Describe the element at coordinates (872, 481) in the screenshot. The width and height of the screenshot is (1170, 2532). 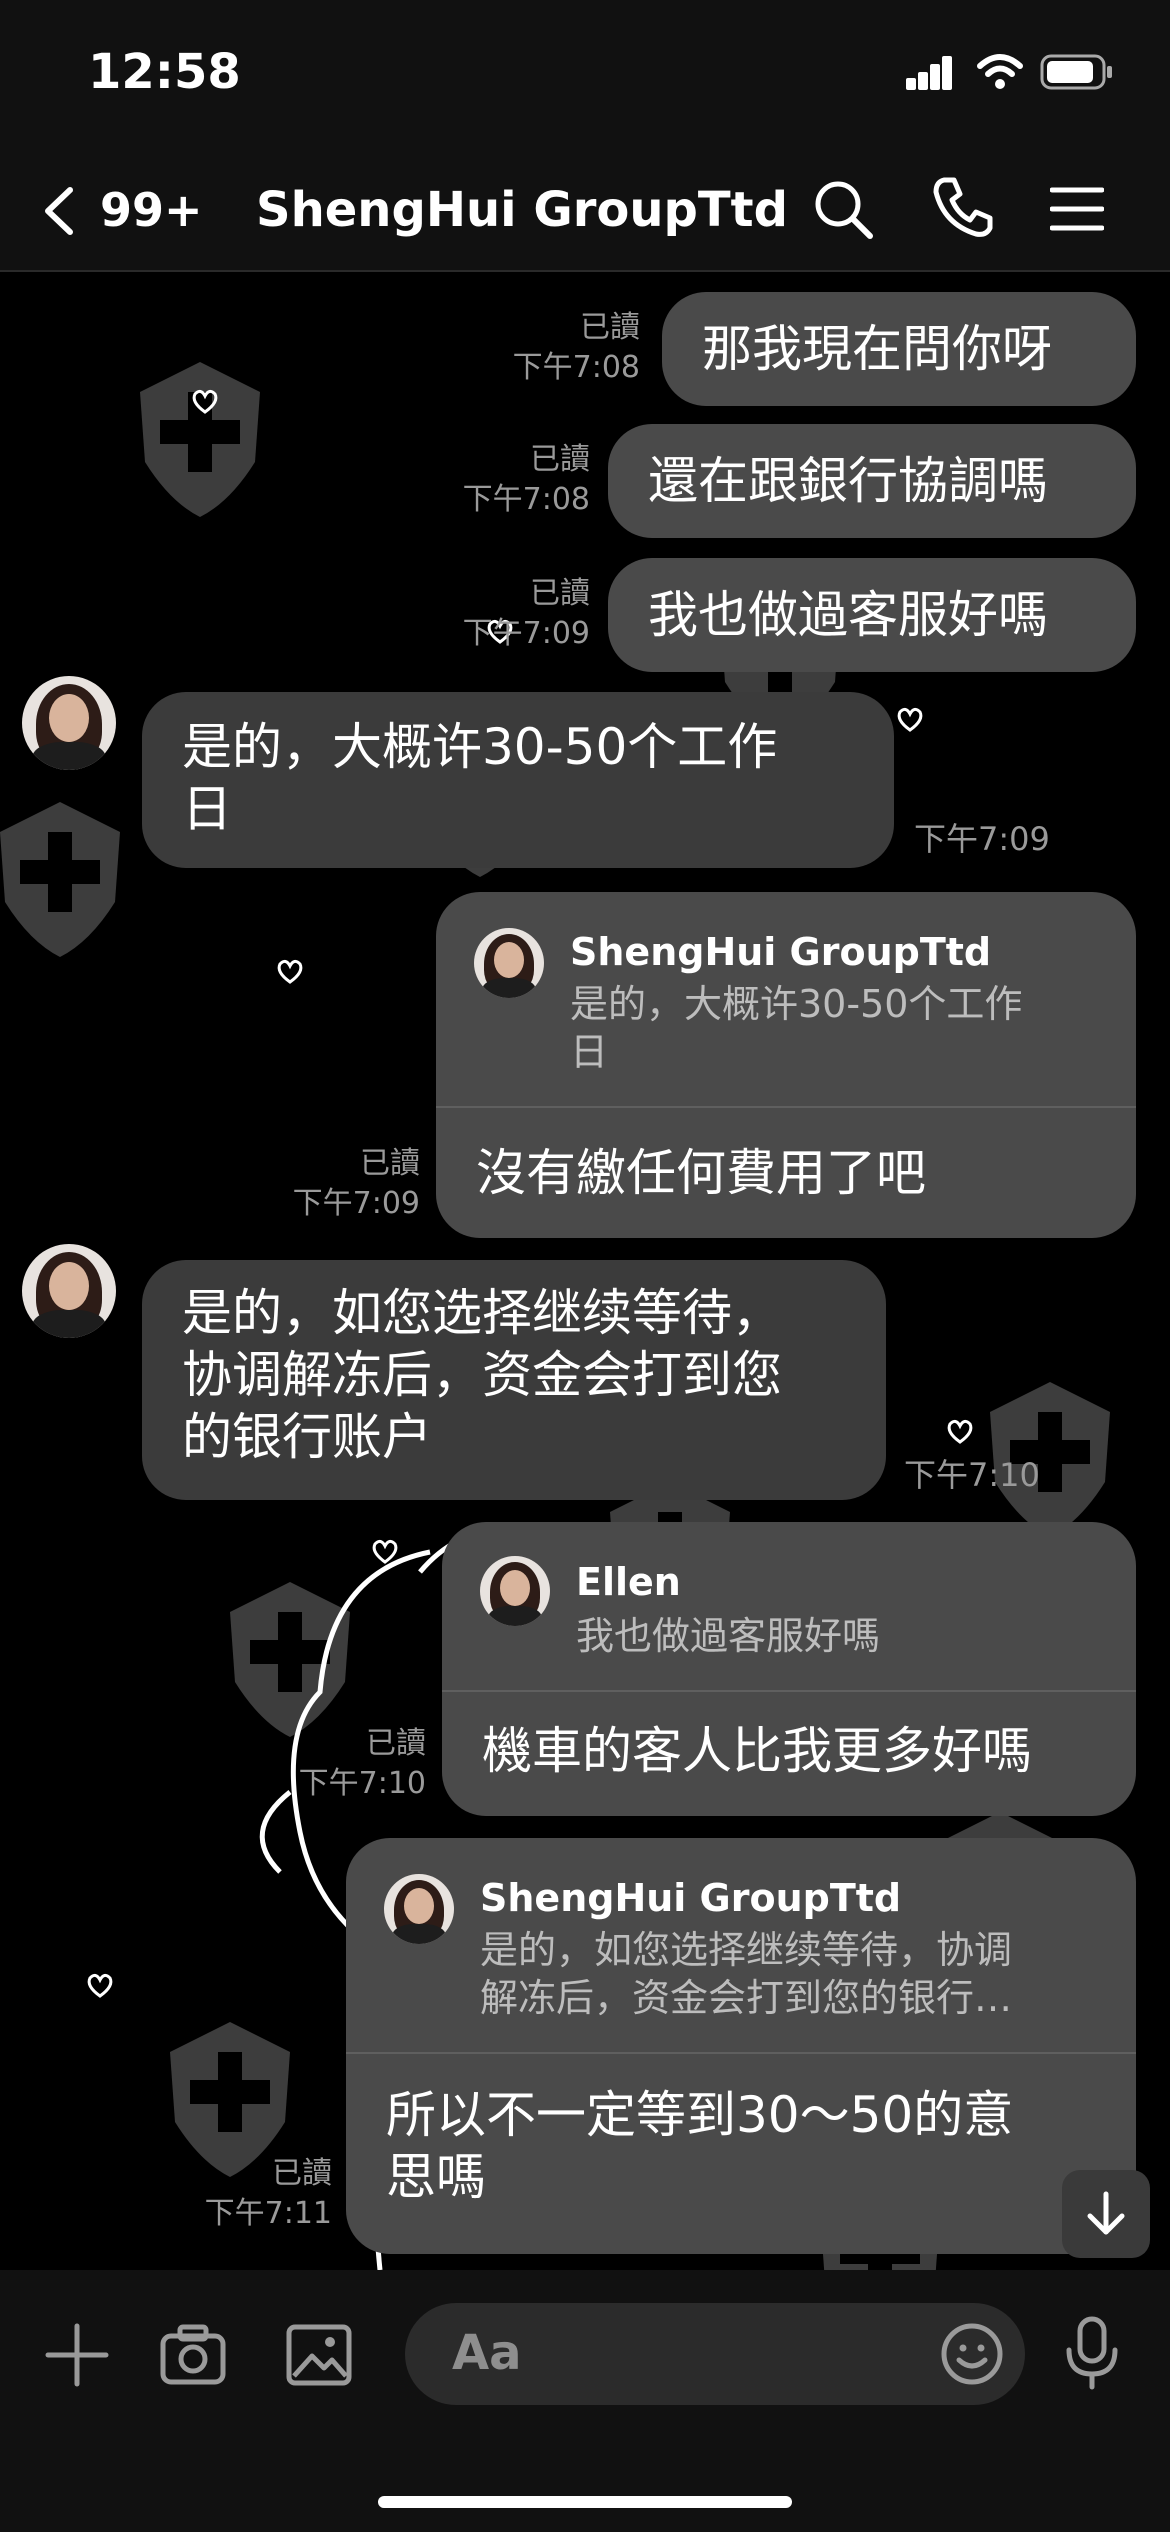
I see `message-bubble: 還在跟銀行協調嗎` at that location.